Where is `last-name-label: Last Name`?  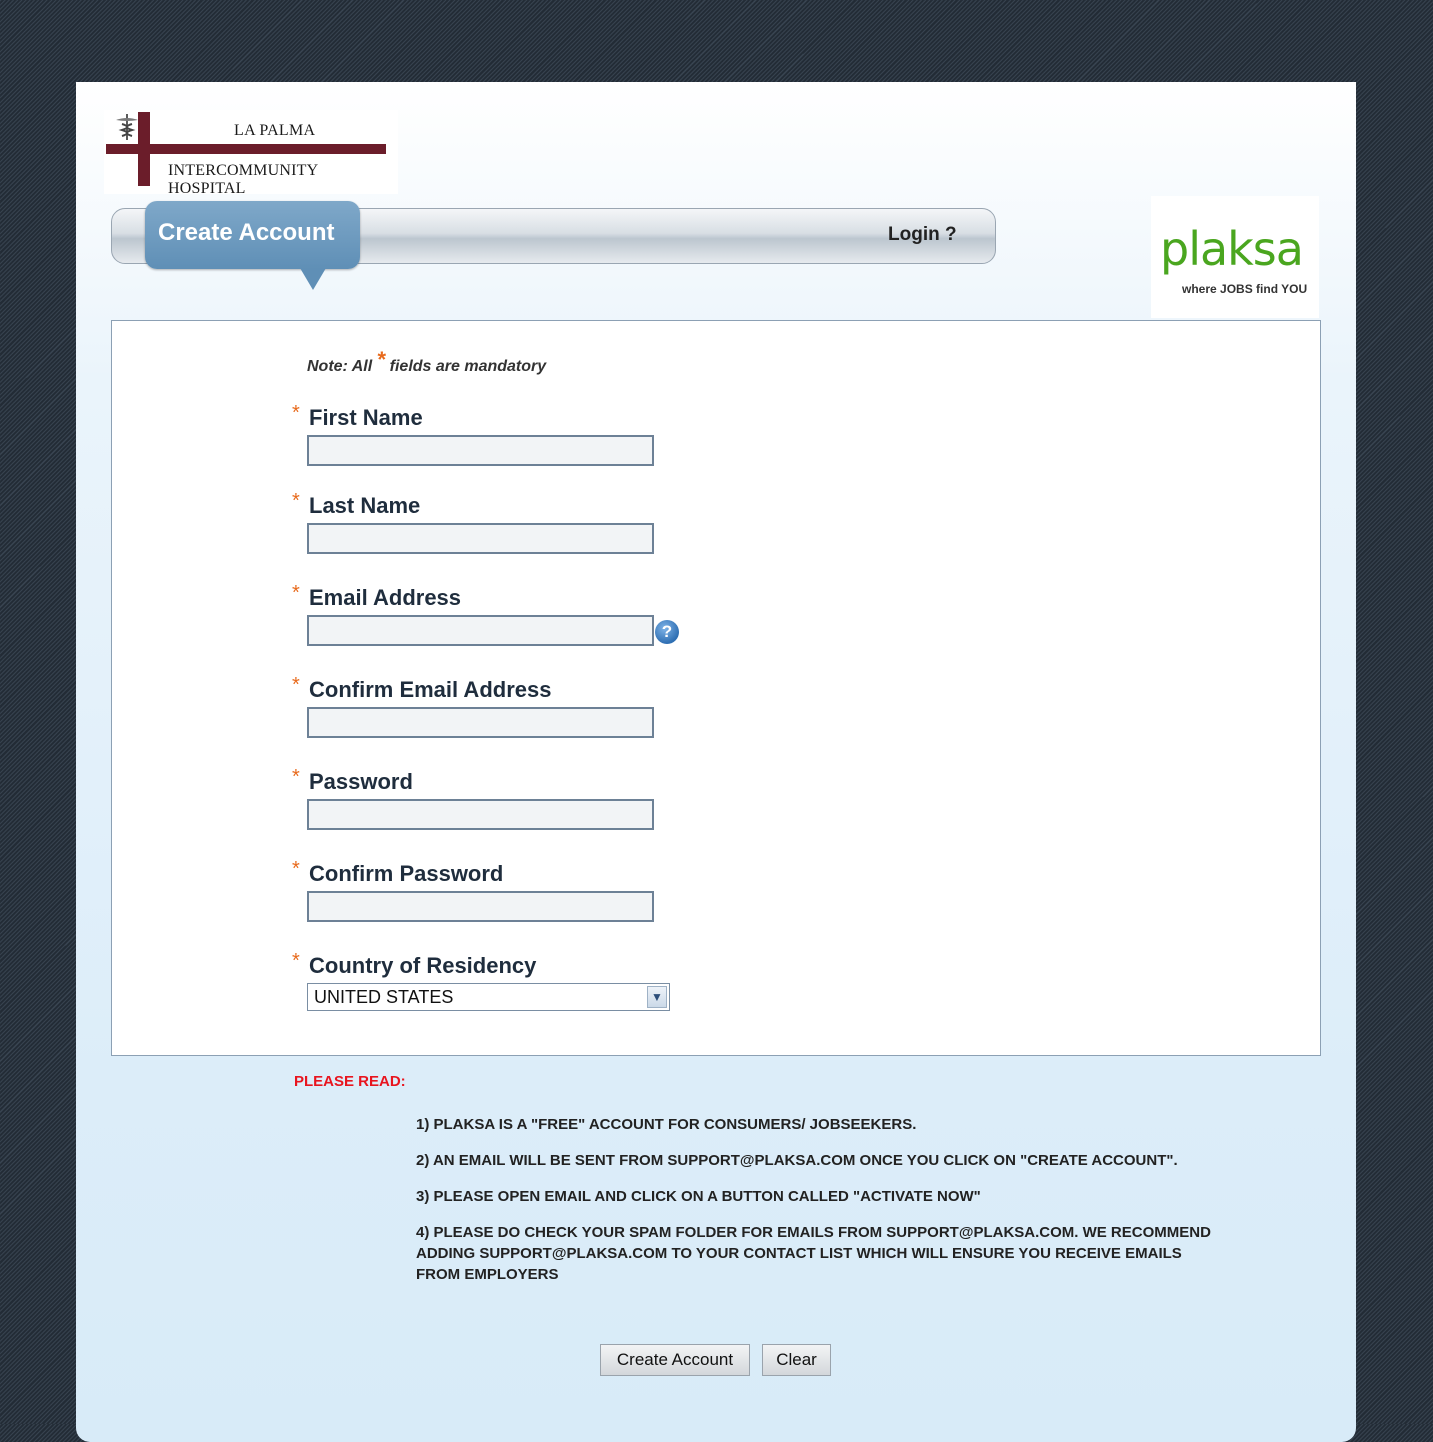 last-name-label: Last Name is located at coordinates (365, 505).